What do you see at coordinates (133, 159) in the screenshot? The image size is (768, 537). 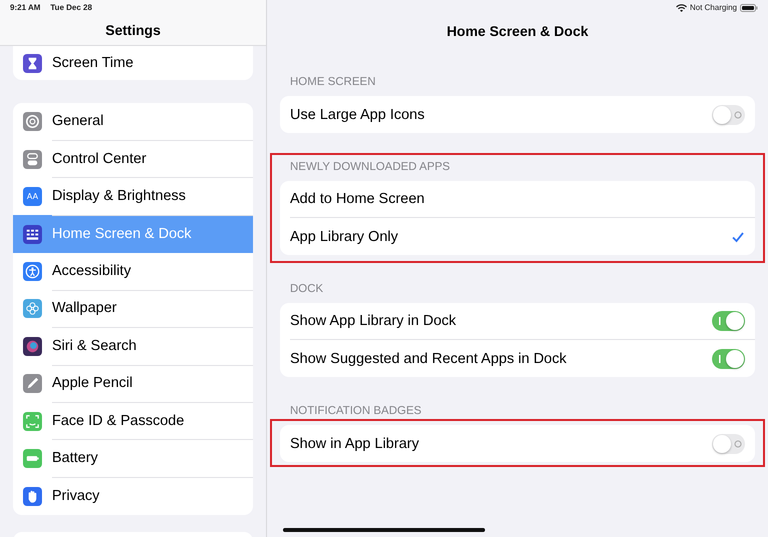 I see `sidebar-item: Control Center` at bounding box center [133, 159].